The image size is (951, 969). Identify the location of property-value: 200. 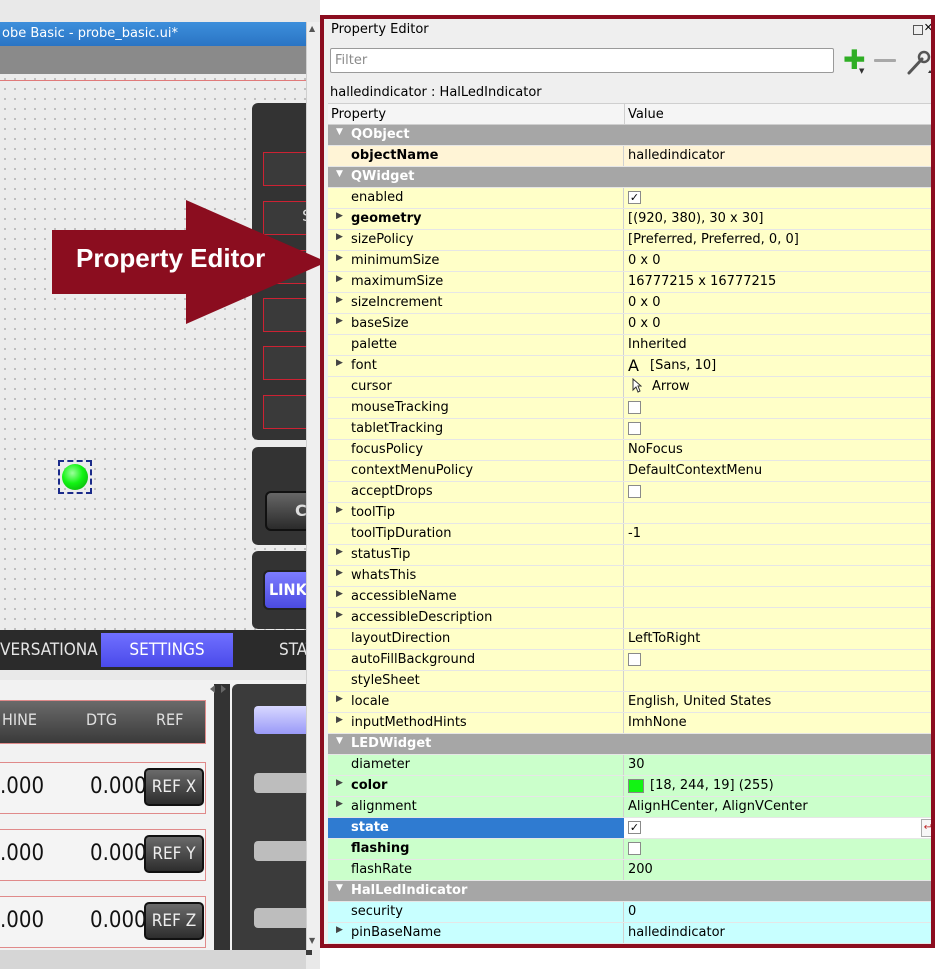
(640, 869).